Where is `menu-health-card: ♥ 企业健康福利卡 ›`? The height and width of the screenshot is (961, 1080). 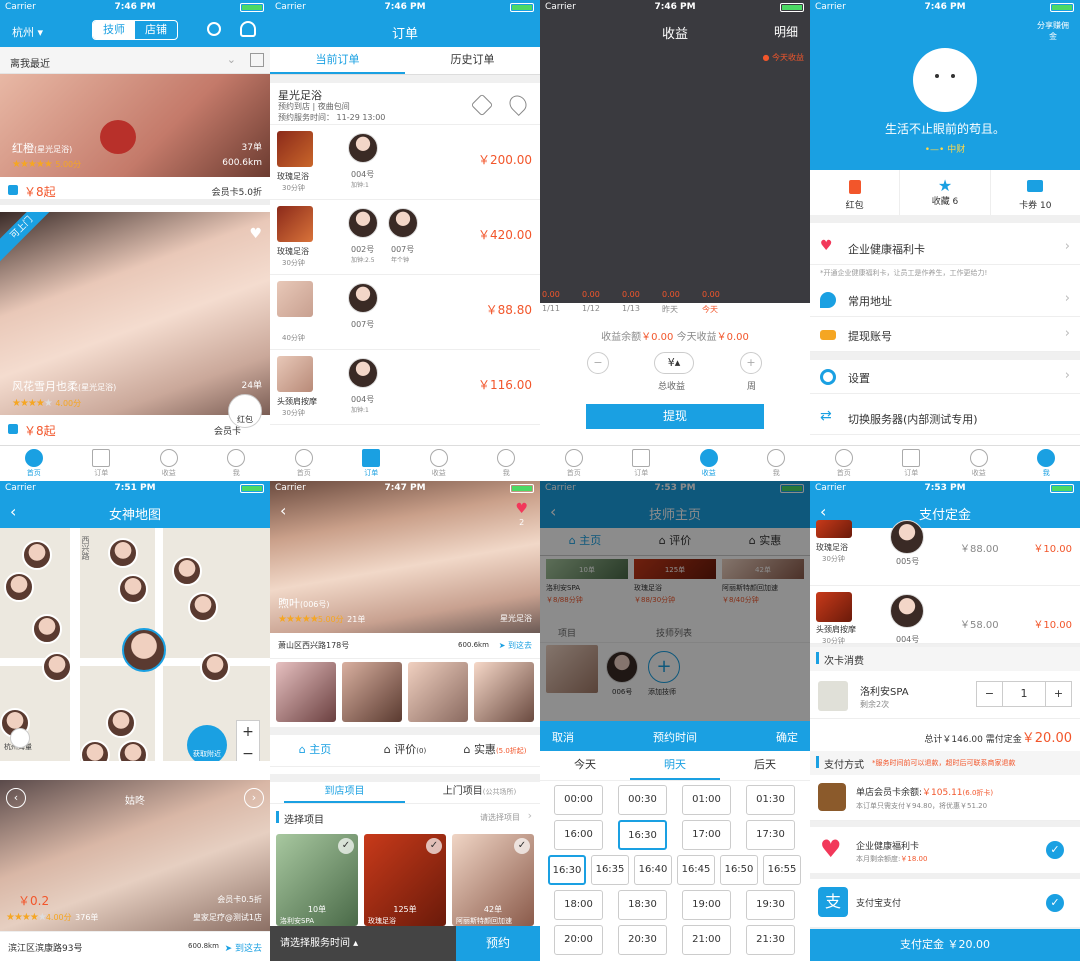 menu-health-card: ♥ 企业健康福利卡 › is located at coordinates (945, 248).